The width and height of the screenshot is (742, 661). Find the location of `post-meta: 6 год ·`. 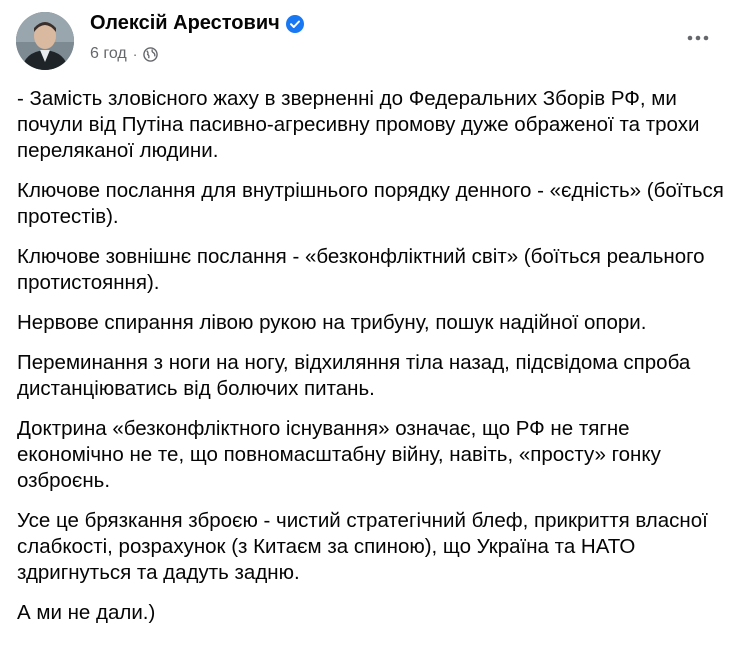

post-meta: 6 год · is located at coordinates (124, 54).